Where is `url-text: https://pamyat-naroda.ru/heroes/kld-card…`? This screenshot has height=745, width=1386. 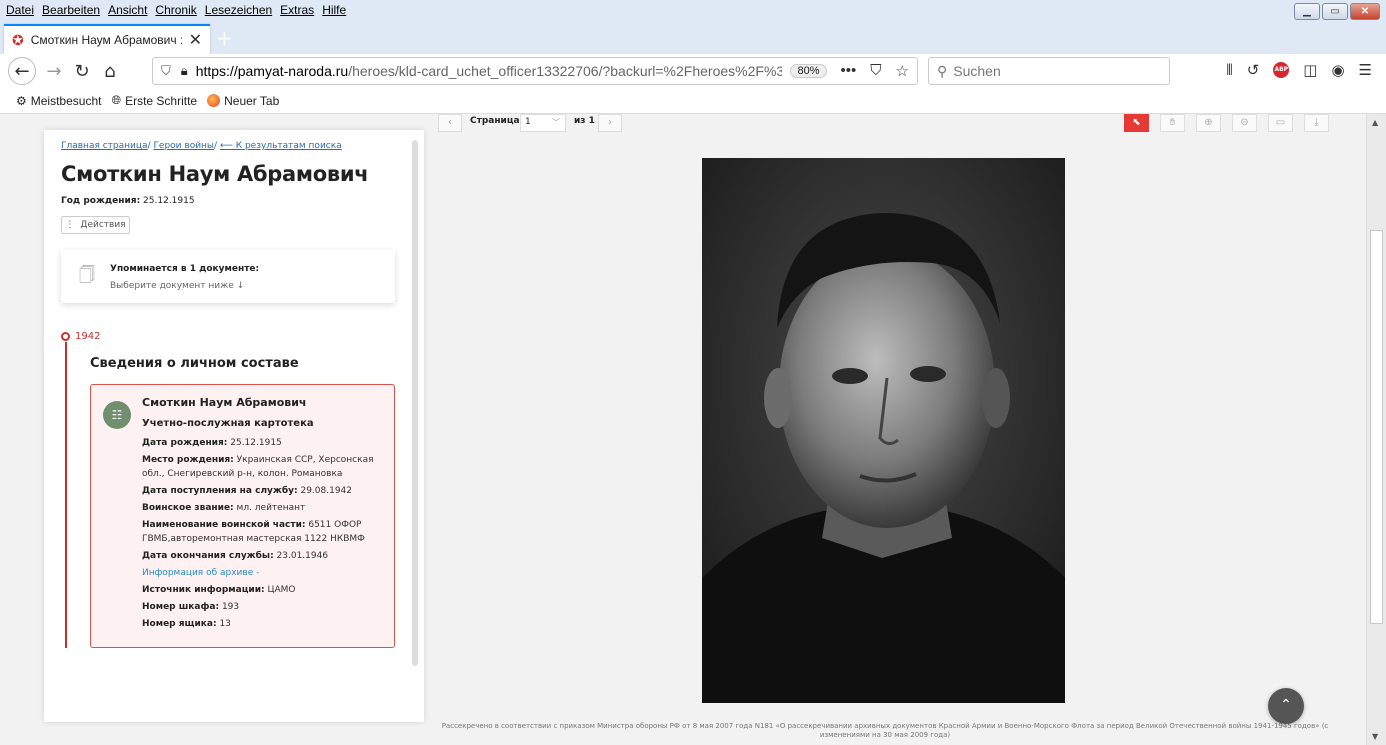 url-text: https://pamyat-naroda.ru/heroes/kld-card… is located at coordinates (489, 71).